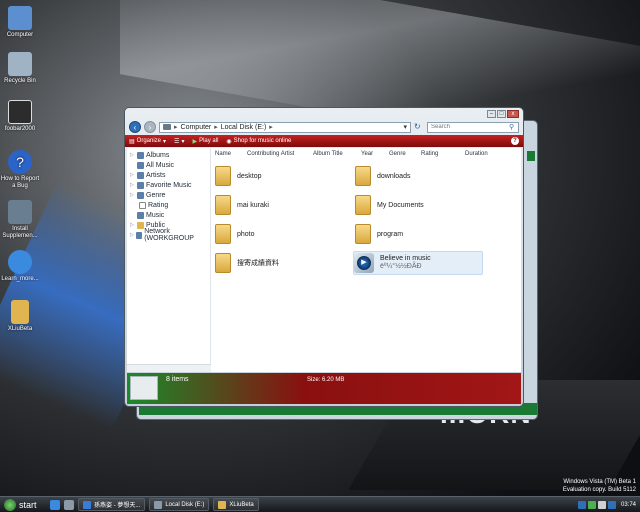 The image size is (640, 512). What do you see at coordinates (168, 205) in the screenshot?
I see `nav-item-rating: Rating` at bounding box center [168, 205].